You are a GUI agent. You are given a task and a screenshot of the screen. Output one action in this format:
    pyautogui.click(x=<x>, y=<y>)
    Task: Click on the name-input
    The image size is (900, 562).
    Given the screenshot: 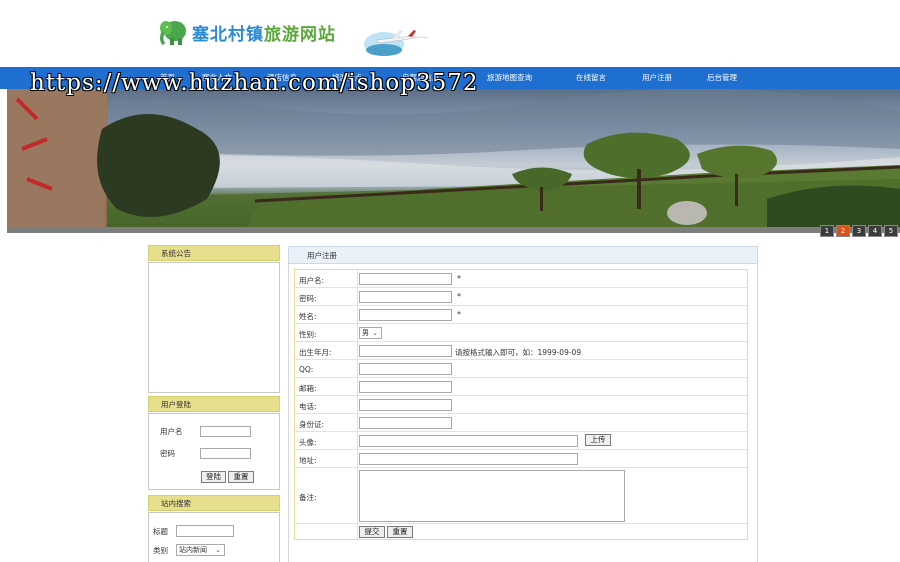 What is the action you would take?
    pyautogui.click(x=405, y=315)
    